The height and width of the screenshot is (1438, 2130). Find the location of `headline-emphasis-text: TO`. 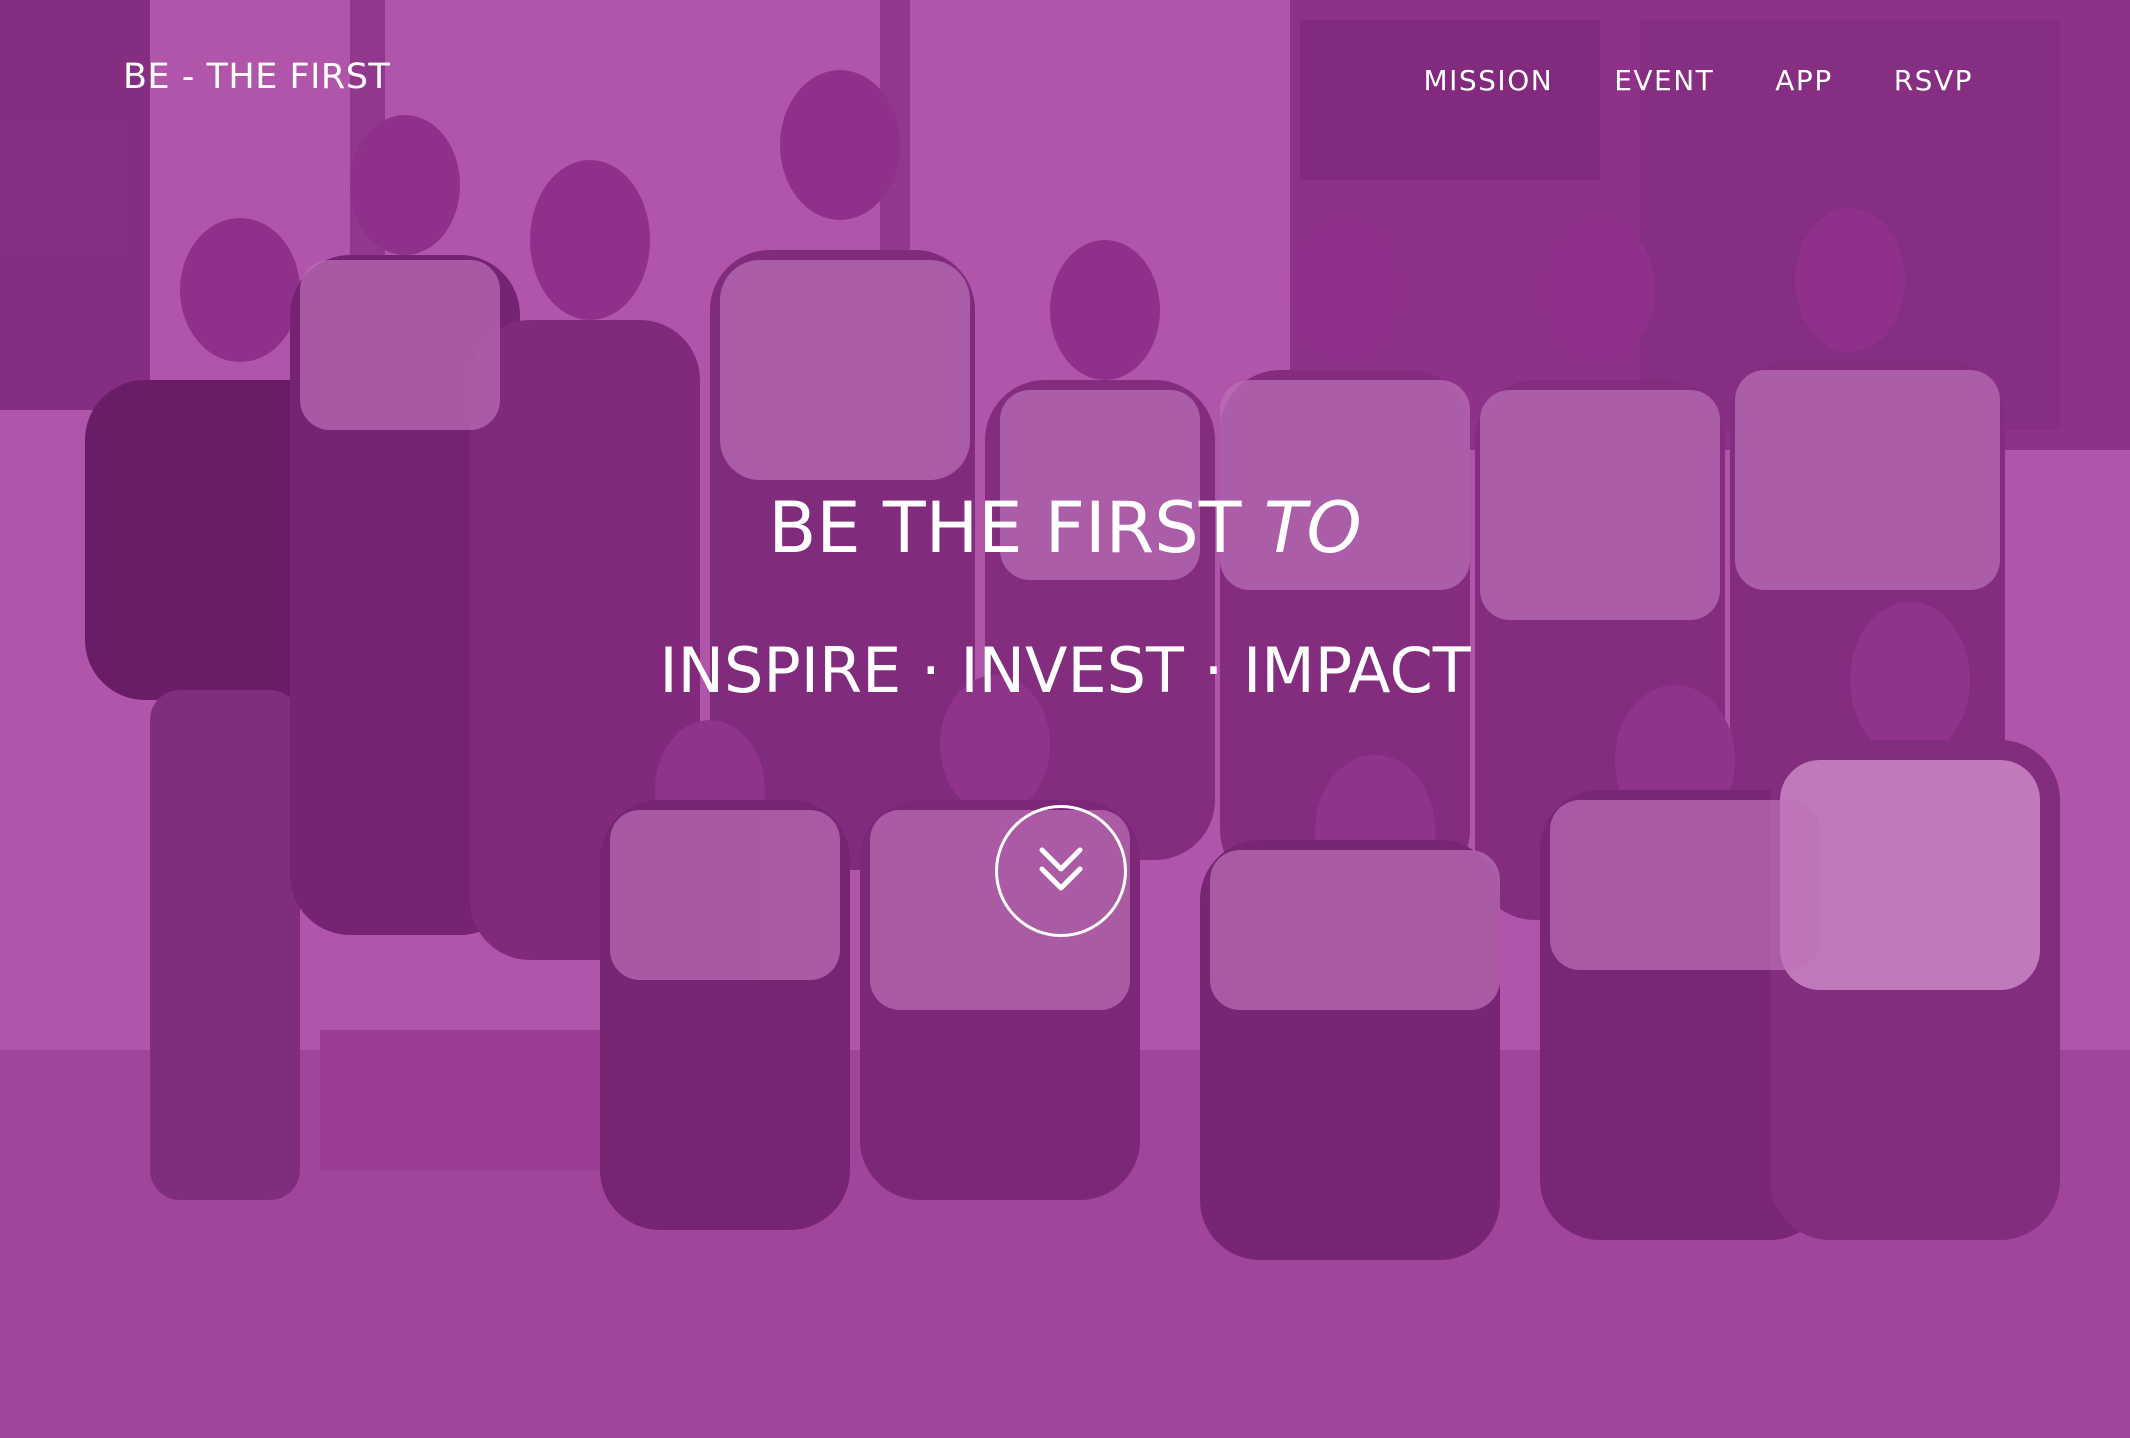

headline-emphasis-text: TO is located at coordinates (1312, 528).